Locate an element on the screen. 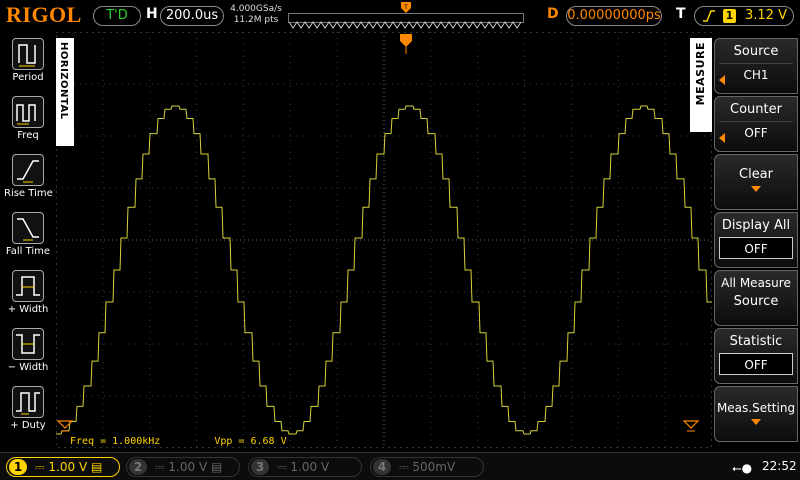 This screenshot has height=480, width=800. svg-text: T is located at coordinates (405, 7).